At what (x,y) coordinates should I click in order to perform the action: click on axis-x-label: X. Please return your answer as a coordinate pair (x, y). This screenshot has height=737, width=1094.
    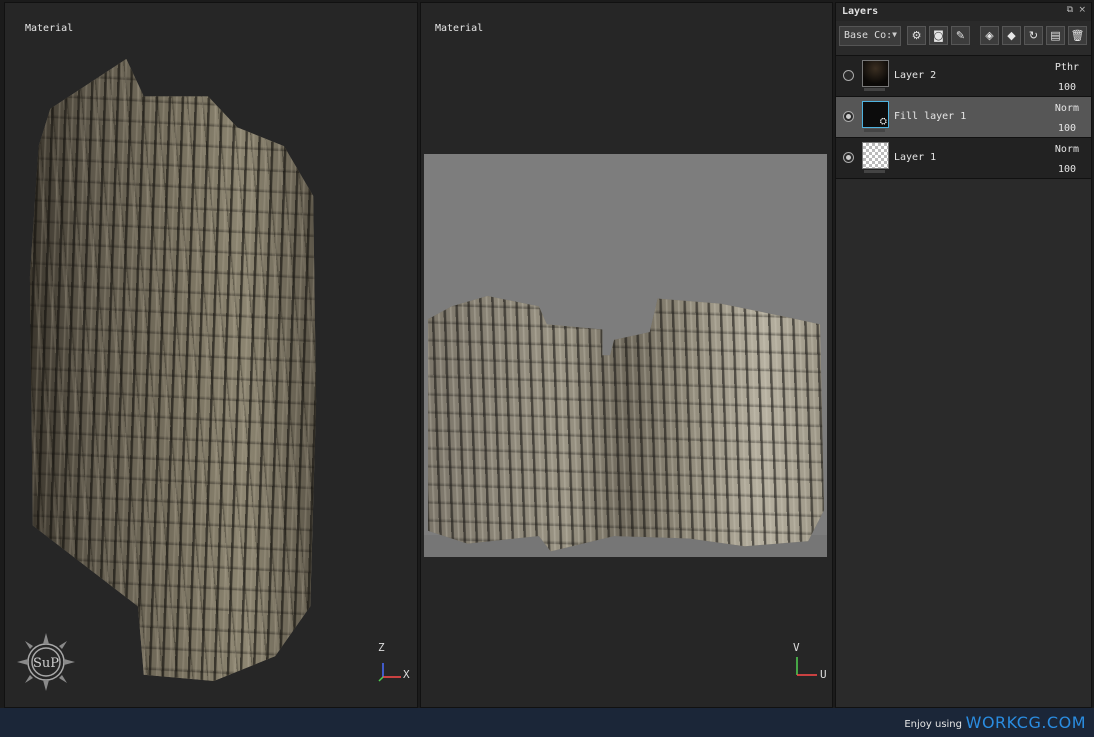
    Looking at the image, I should click on (406, 674).